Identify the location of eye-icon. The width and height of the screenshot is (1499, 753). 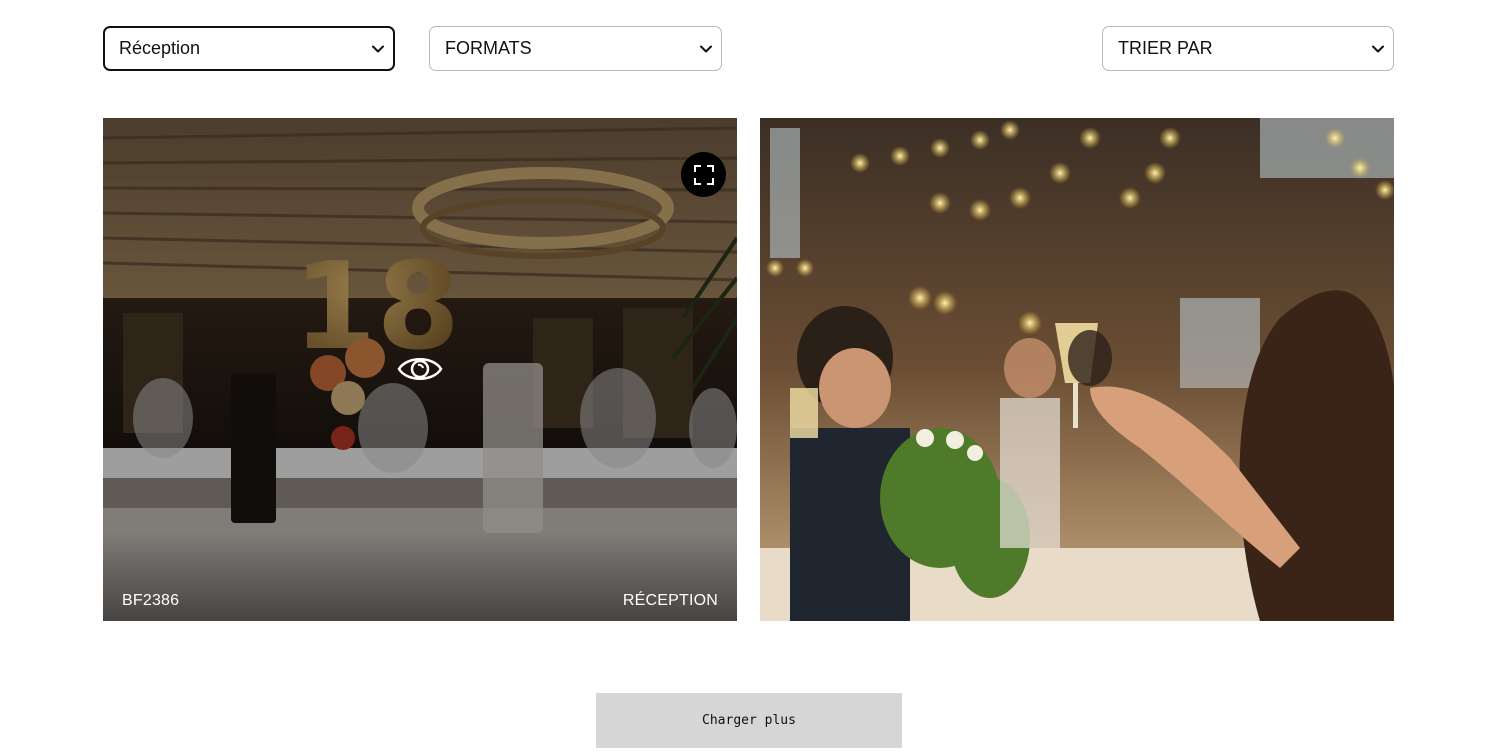
(420, 369).